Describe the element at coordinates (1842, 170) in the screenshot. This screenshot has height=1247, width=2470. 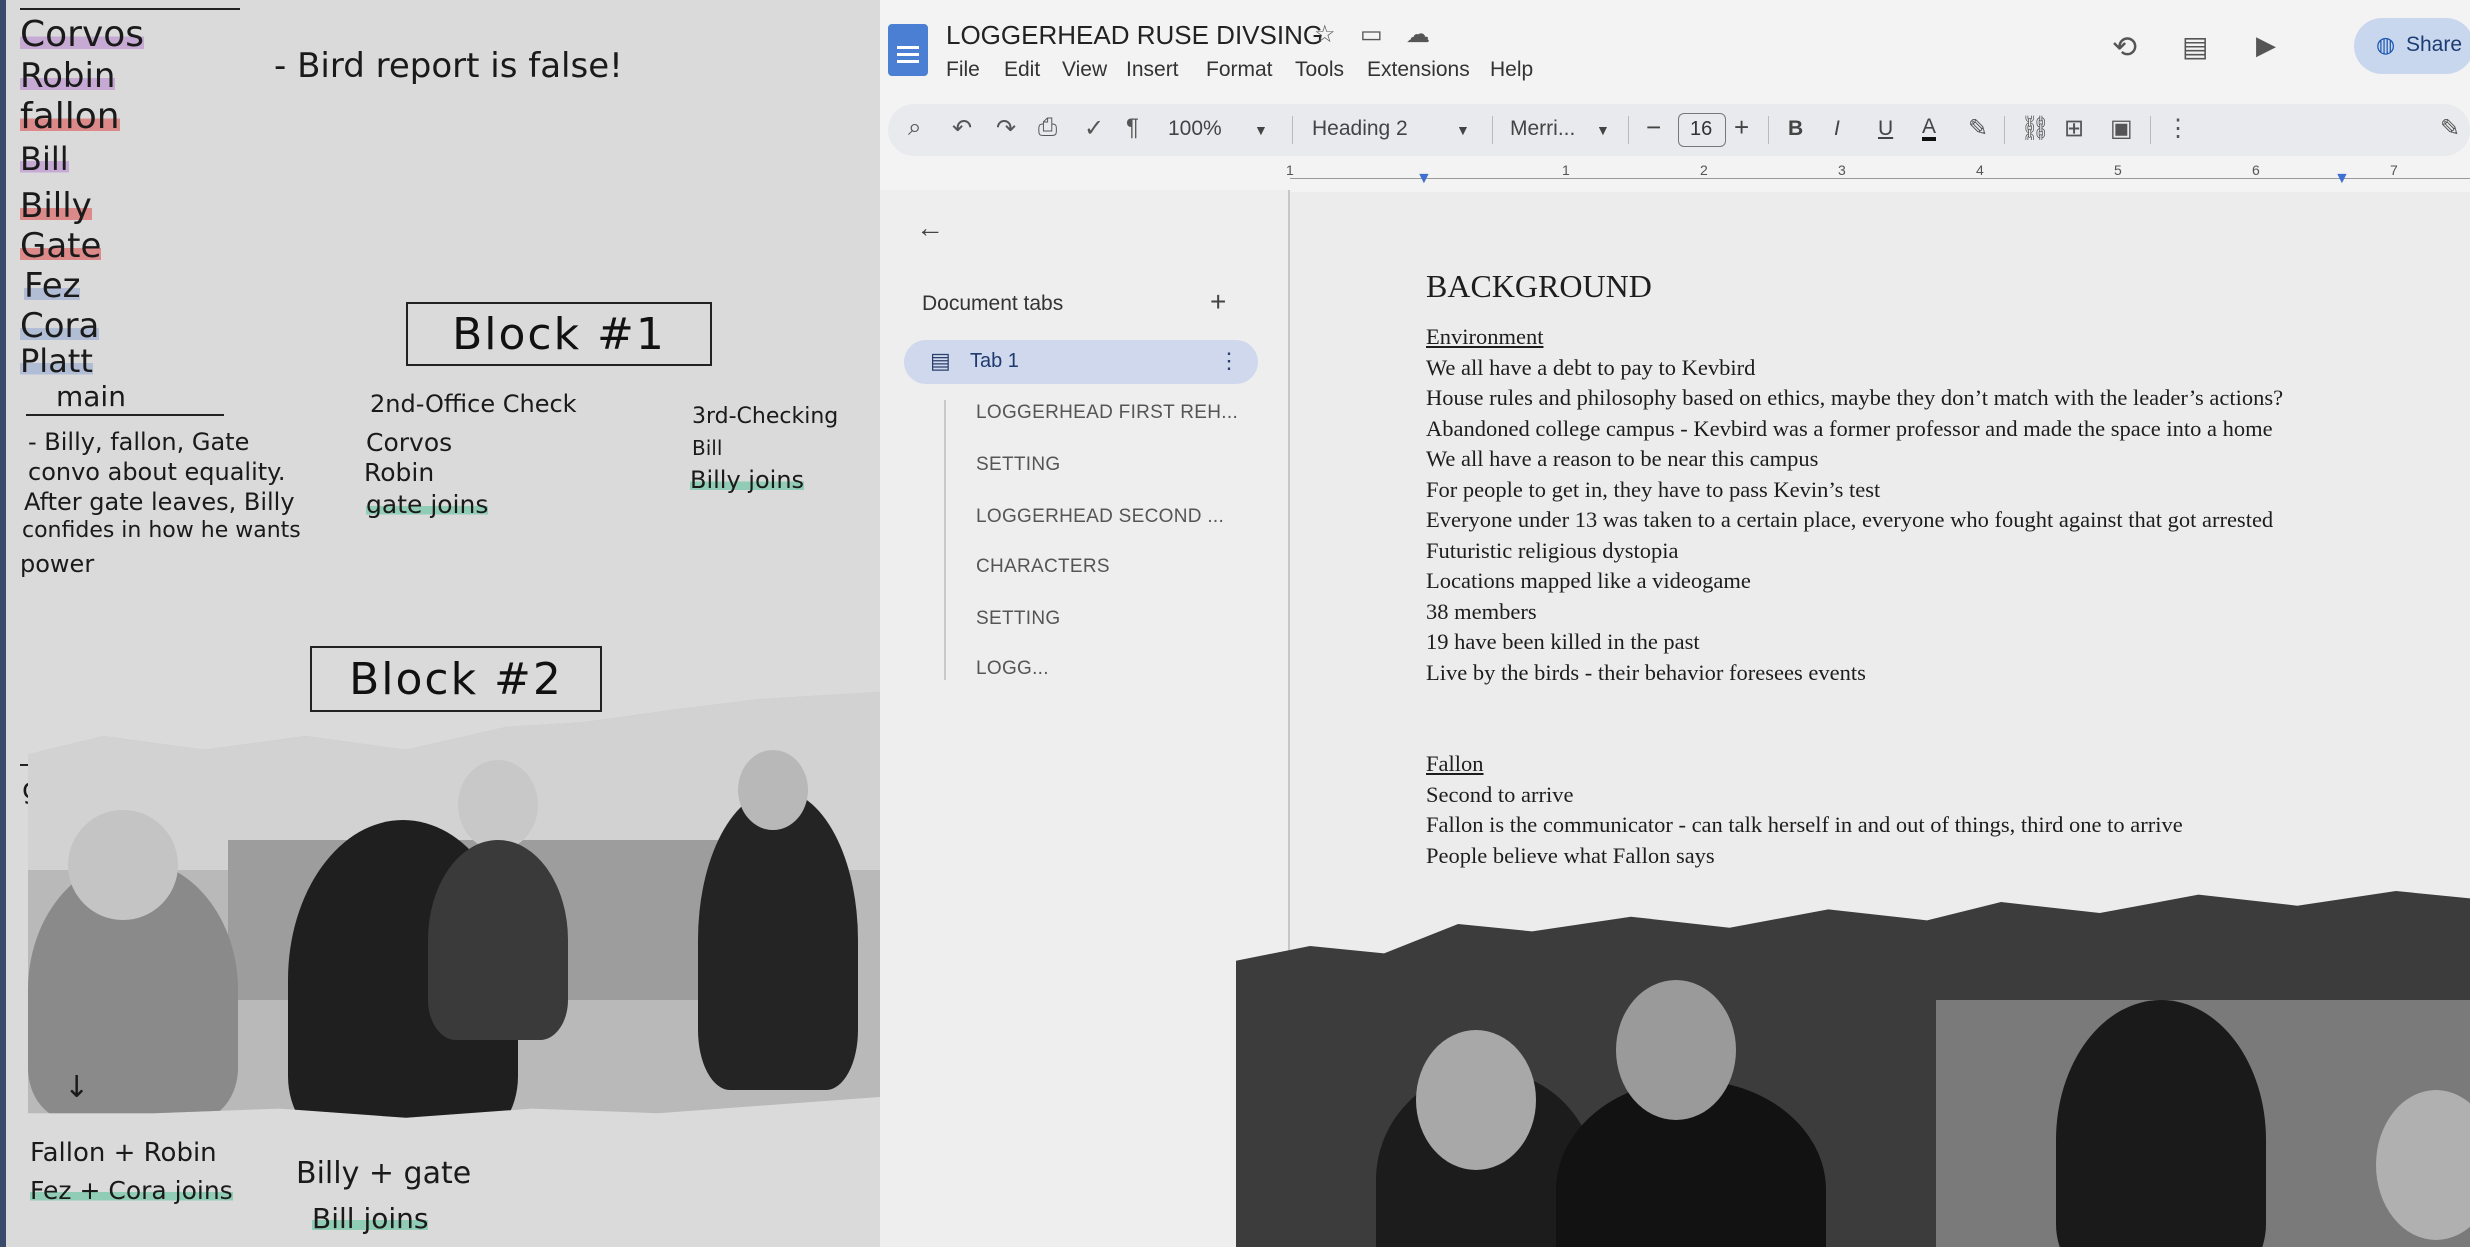
I see `ruler-number: 3` at that location.